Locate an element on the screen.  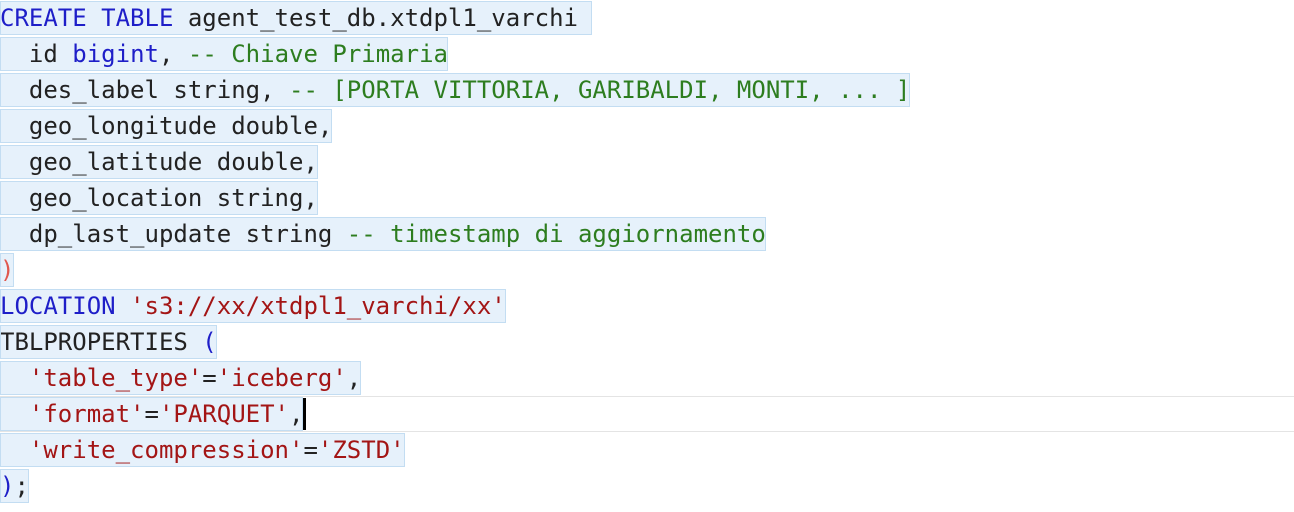
column-id: id is located at coordinates (50, 54).